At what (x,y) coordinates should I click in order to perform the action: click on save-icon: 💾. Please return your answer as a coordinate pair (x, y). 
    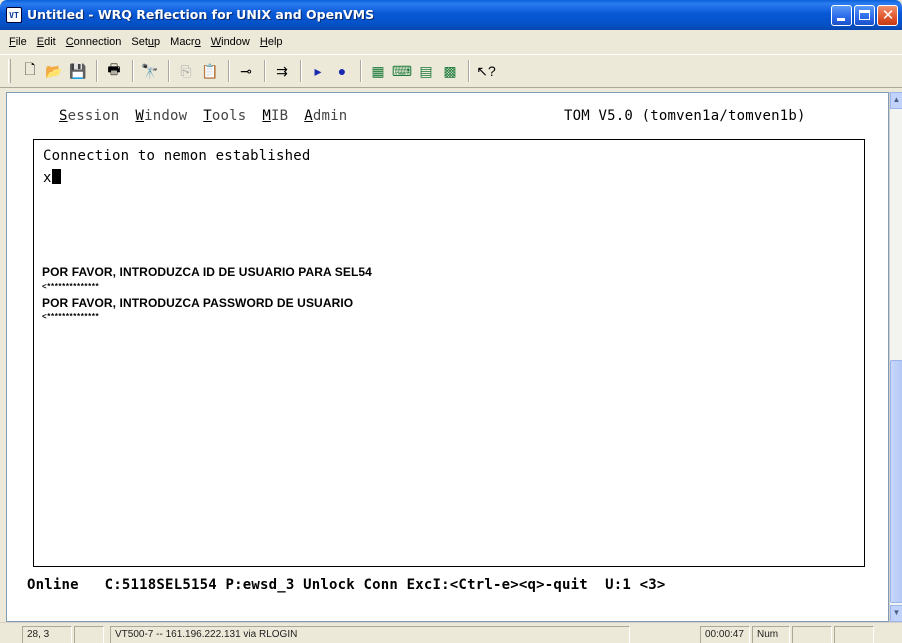
    Looking at the image, I should click on (78, 71).